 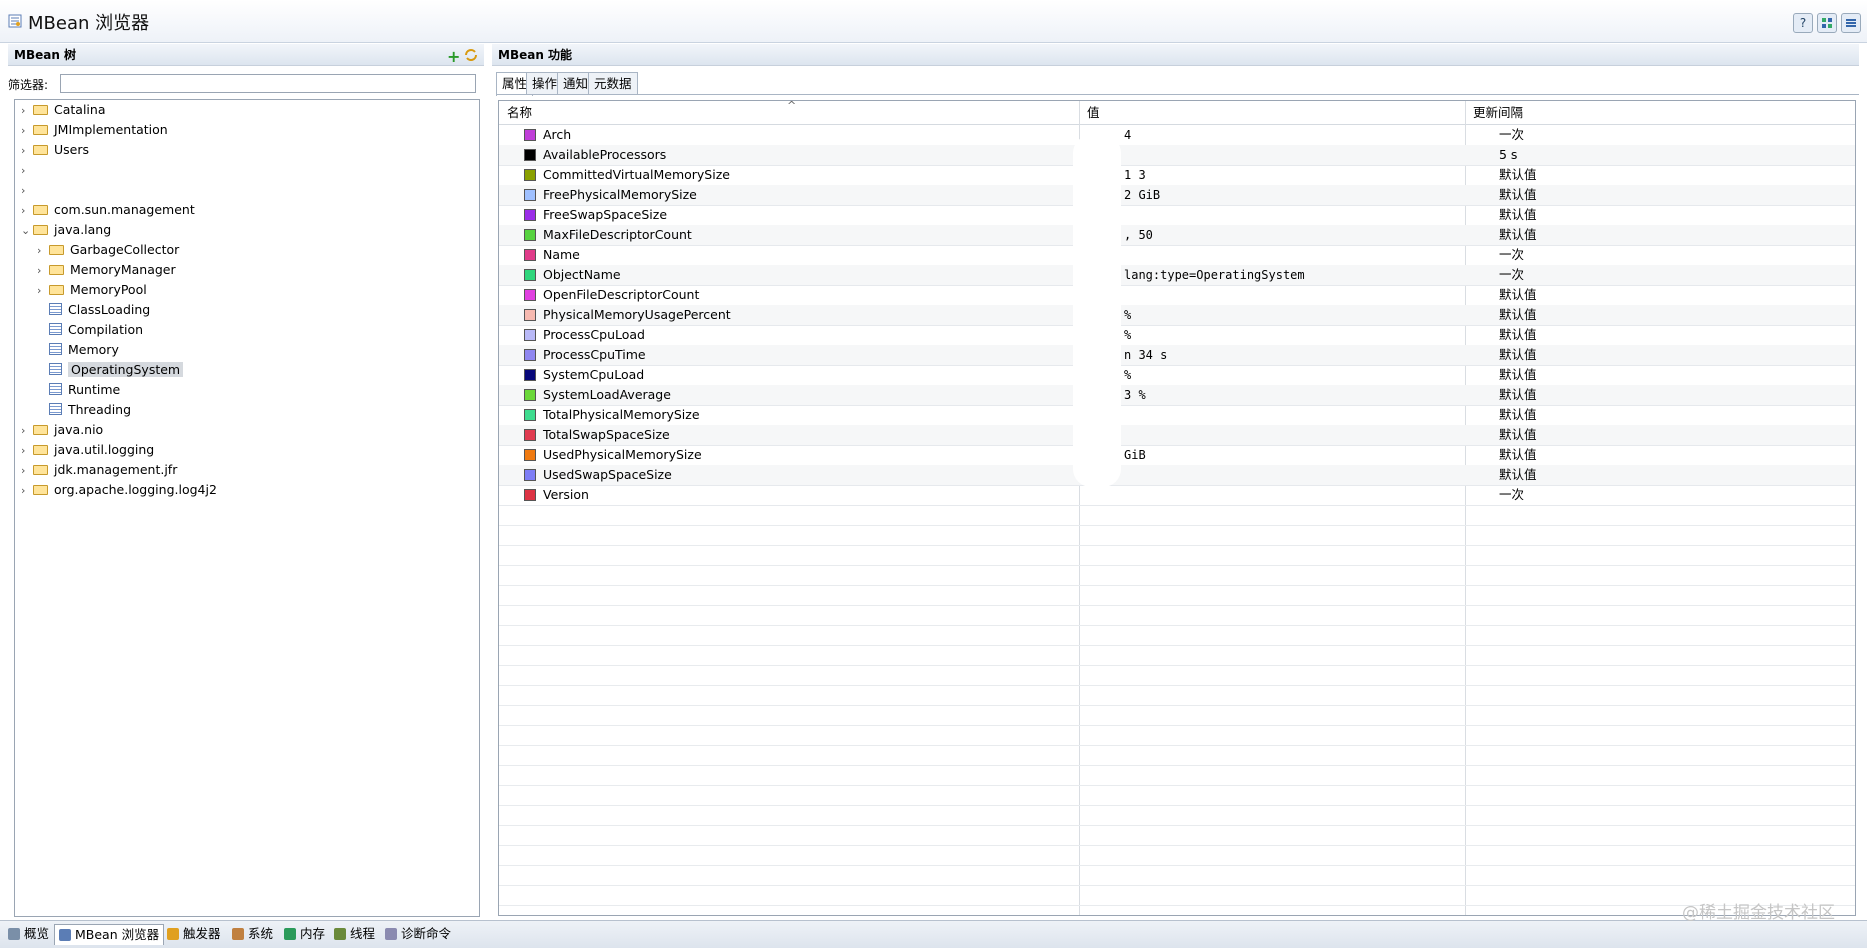 What do you see at coordinates (1177, 455) in the screenshot?
I see `table-row: UsedPhysicalMemorySize GiB 默认值` at bounding box center [1177, 455].